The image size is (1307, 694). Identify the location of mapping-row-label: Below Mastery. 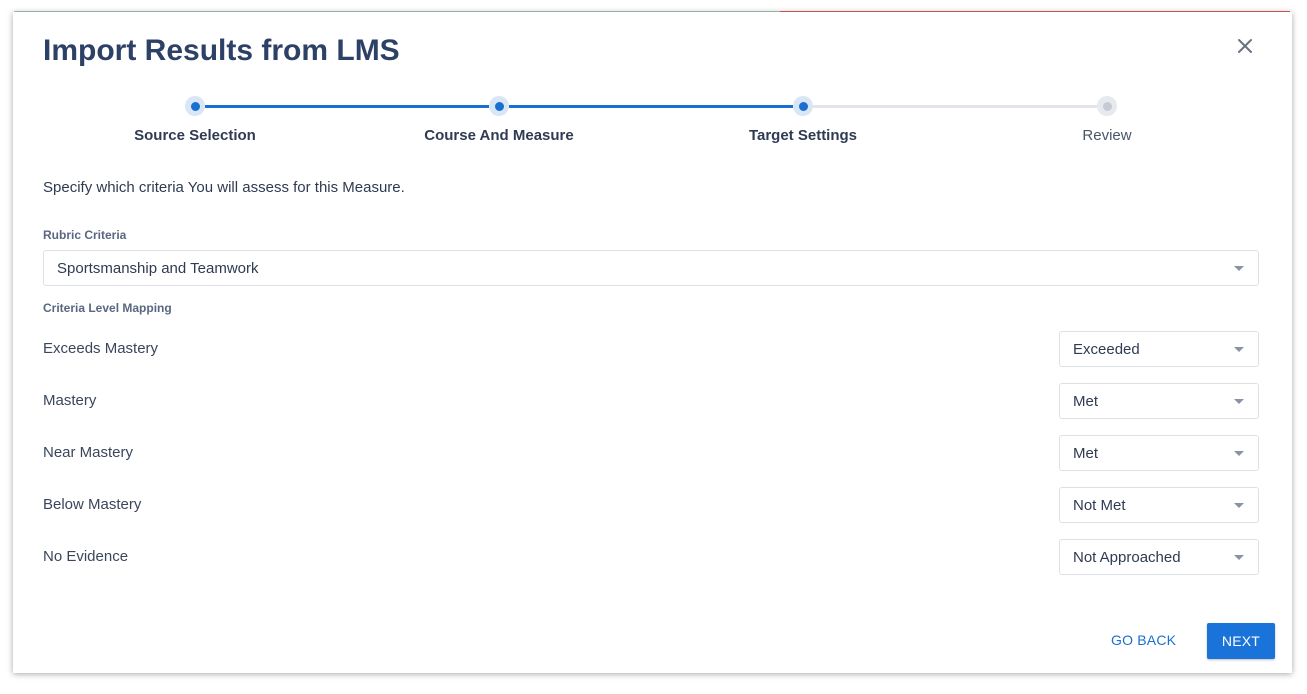
(92, 504).